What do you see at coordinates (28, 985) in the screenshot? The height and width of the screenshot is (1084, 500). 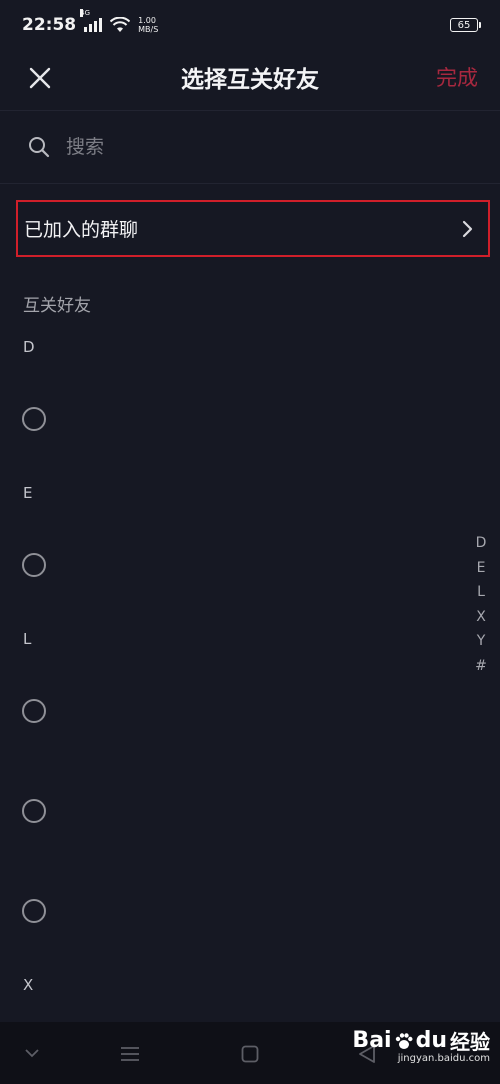 I see `letter-header-x: X` at bounding box center [28, 985].